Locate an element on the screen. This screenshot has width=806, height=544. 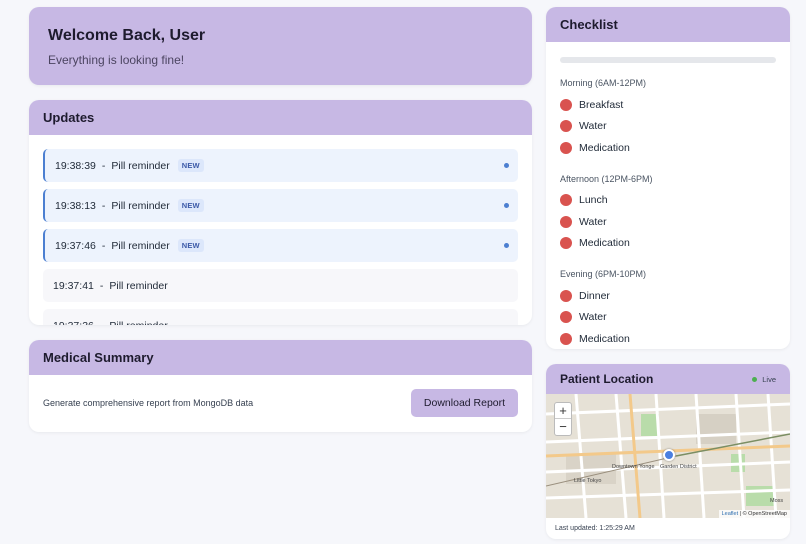
zoom-control: + − is located at coordinates (563, 419).